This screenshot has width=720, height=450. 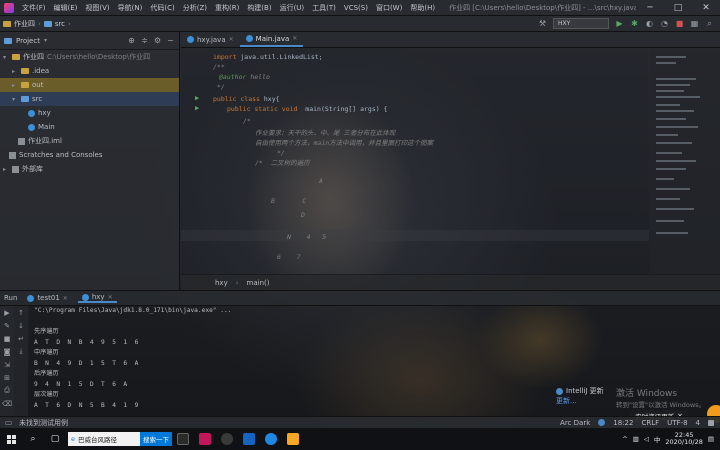 What do you see at coordinates (162, 8) in the screenshot?
I see `menu-code: 代码(C)` at bounding box center [162, 8].